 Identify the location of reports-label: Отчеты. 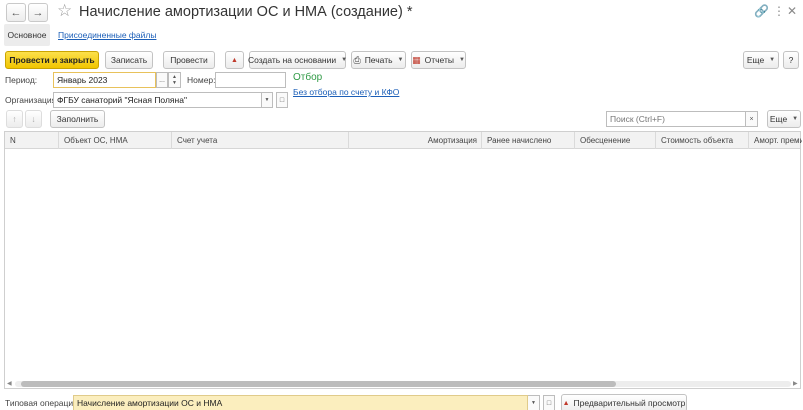
(439, 60).